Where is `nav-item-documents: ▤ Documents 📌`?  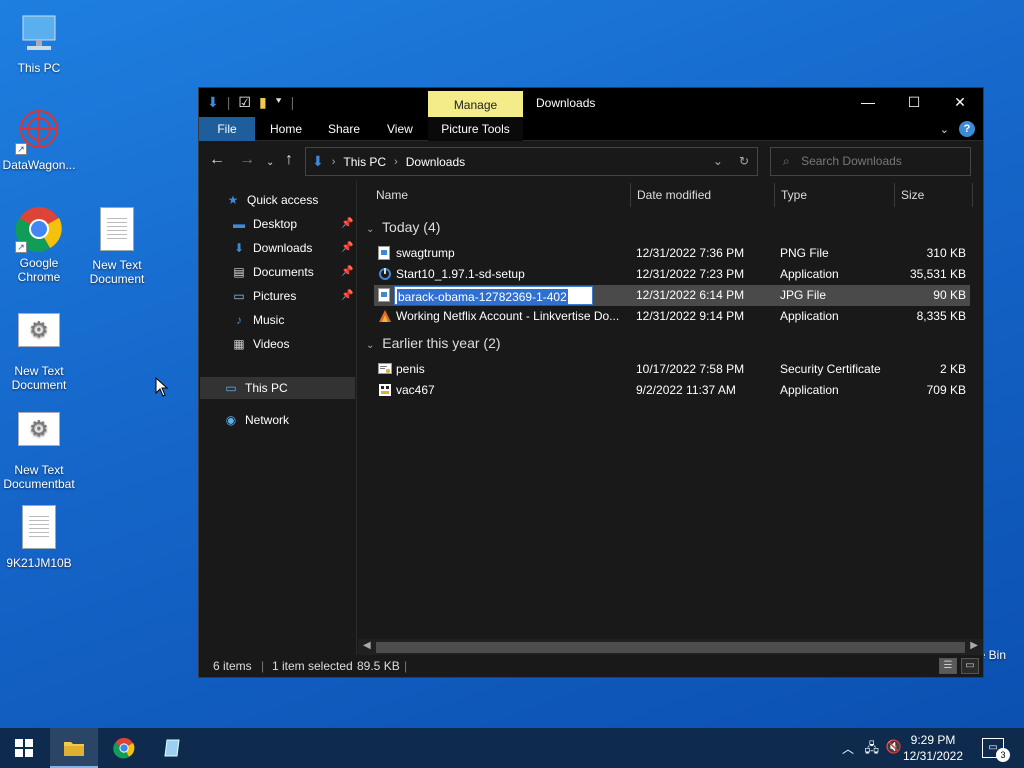
nav-item-documents: ▤ Documents 📌 is located at coordinates (292, 272).